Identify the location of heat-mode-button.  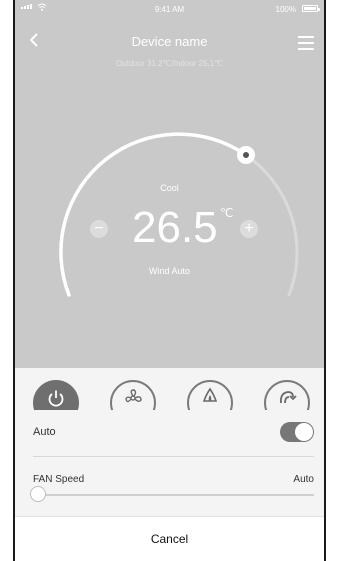
(210, 395).